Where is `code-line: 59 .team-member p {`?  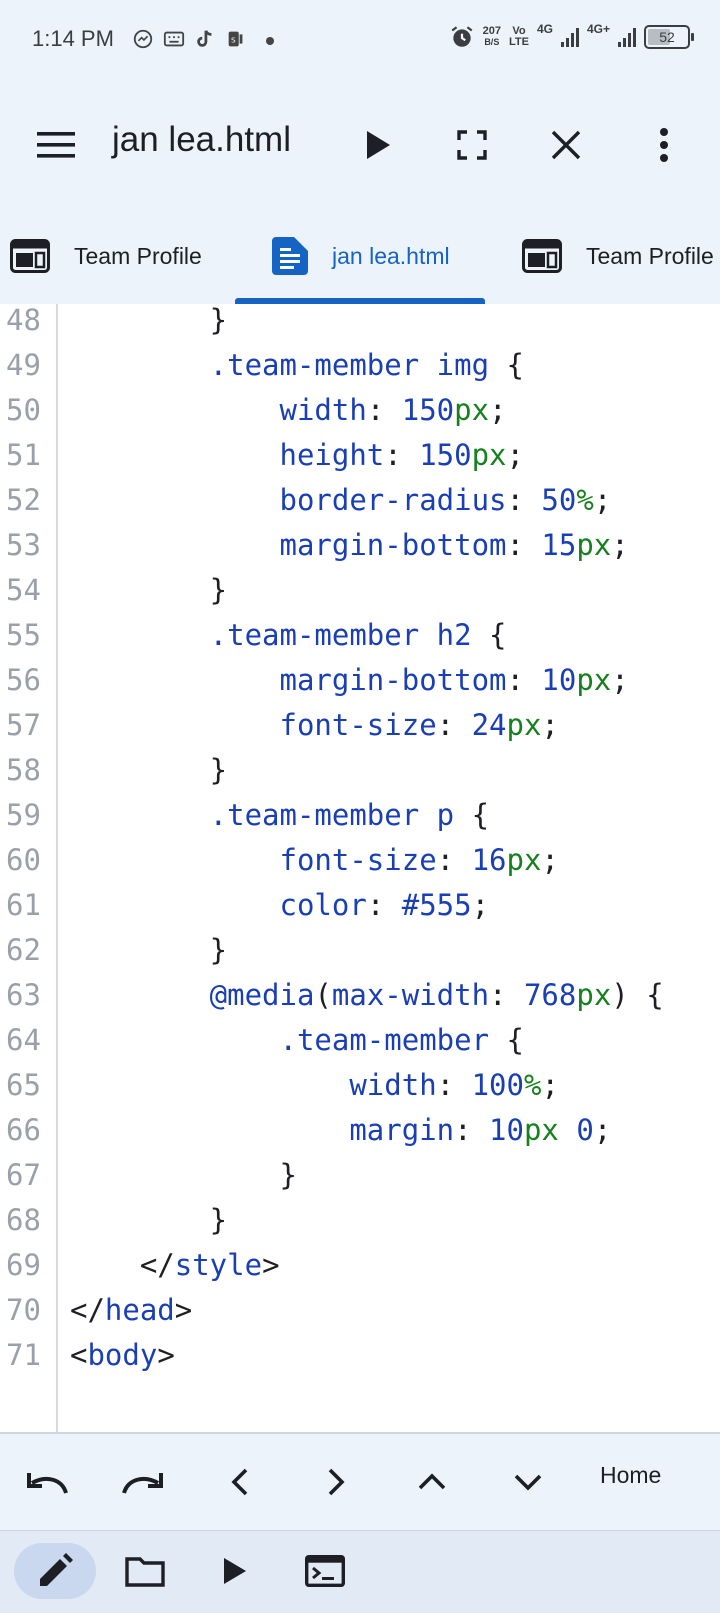 code-line: 59 .team-member p { is located at coordinates (360, 815).